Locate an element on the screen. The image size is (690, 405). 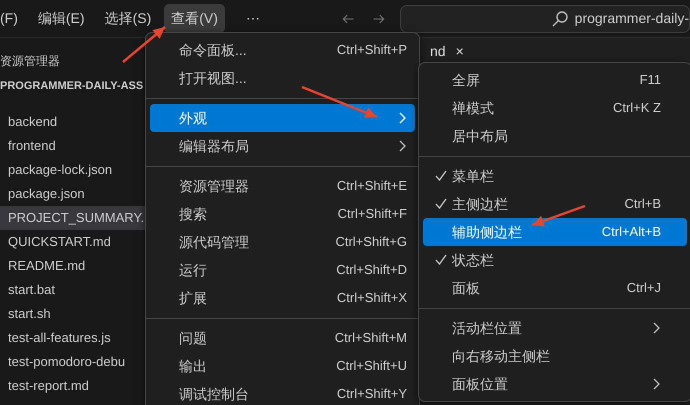
shortcut-text: Ctrl+Shift+P is located at coordinates (371, 50).